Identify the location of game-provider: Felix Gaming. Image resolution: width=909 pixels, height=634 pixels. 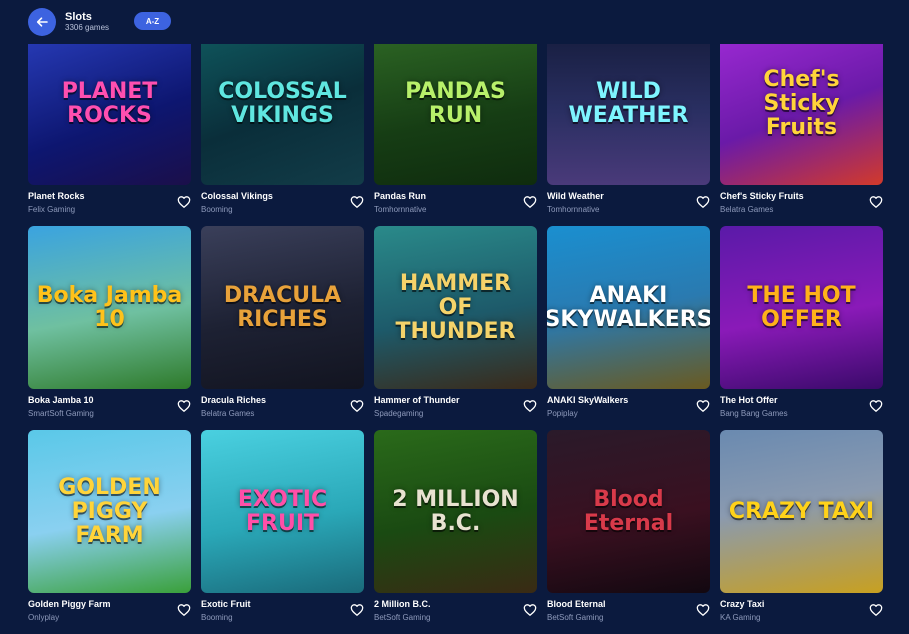
(52, 209).